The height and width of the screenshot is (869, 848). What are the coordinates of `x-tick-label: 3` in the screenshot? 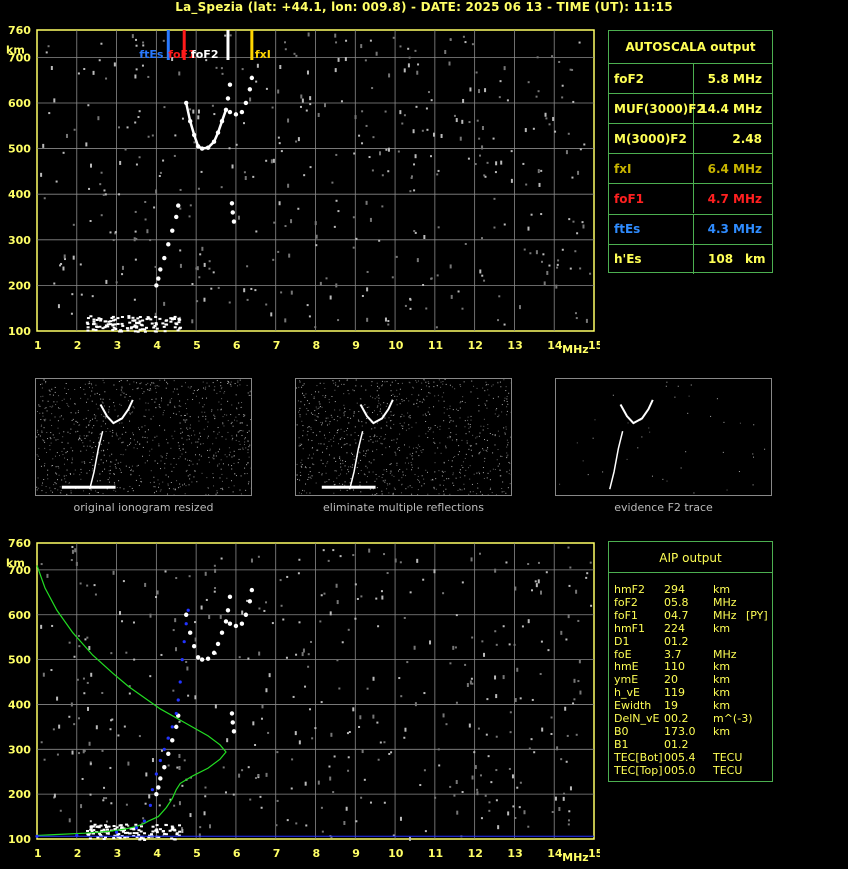 It's located at (118, 345).